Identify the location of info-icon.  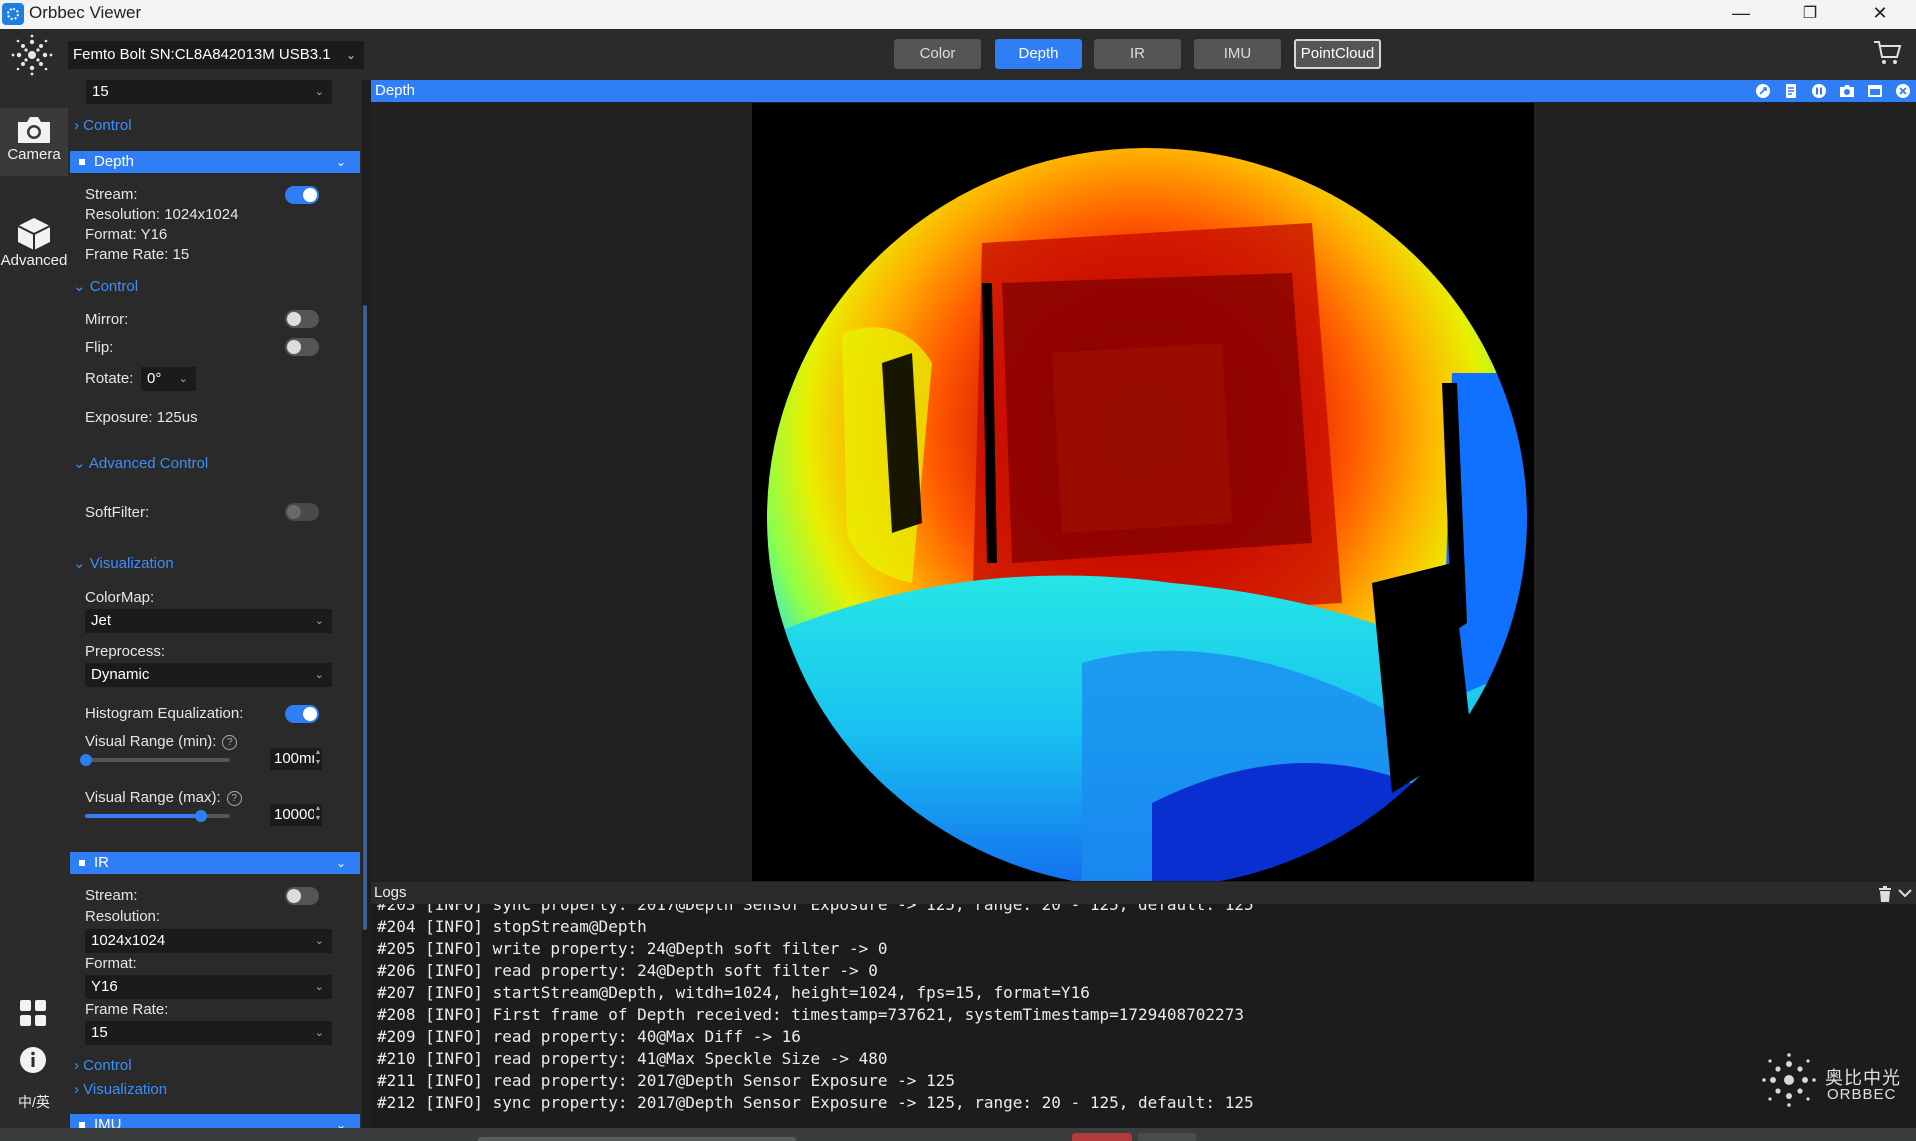
(33, 1060).